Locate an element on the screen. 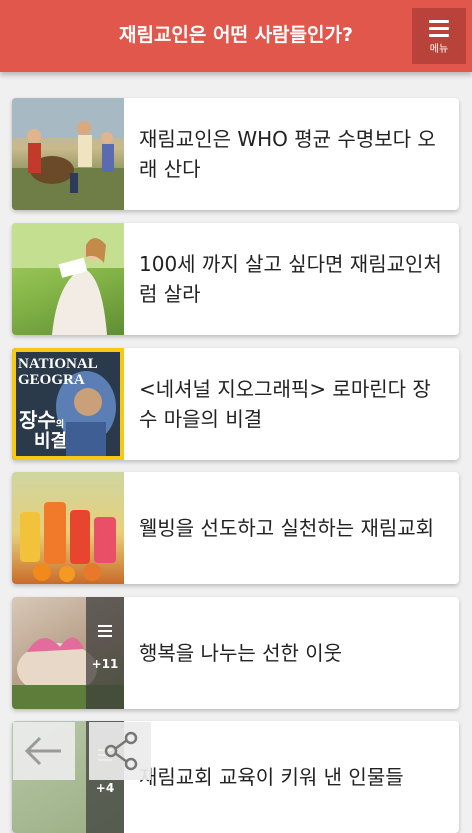 The width and height of the screenshot is (472, 833). app-header: 재림교인은 어떤 사람들인가? 메뉴 is located at coordinates (236, 36).